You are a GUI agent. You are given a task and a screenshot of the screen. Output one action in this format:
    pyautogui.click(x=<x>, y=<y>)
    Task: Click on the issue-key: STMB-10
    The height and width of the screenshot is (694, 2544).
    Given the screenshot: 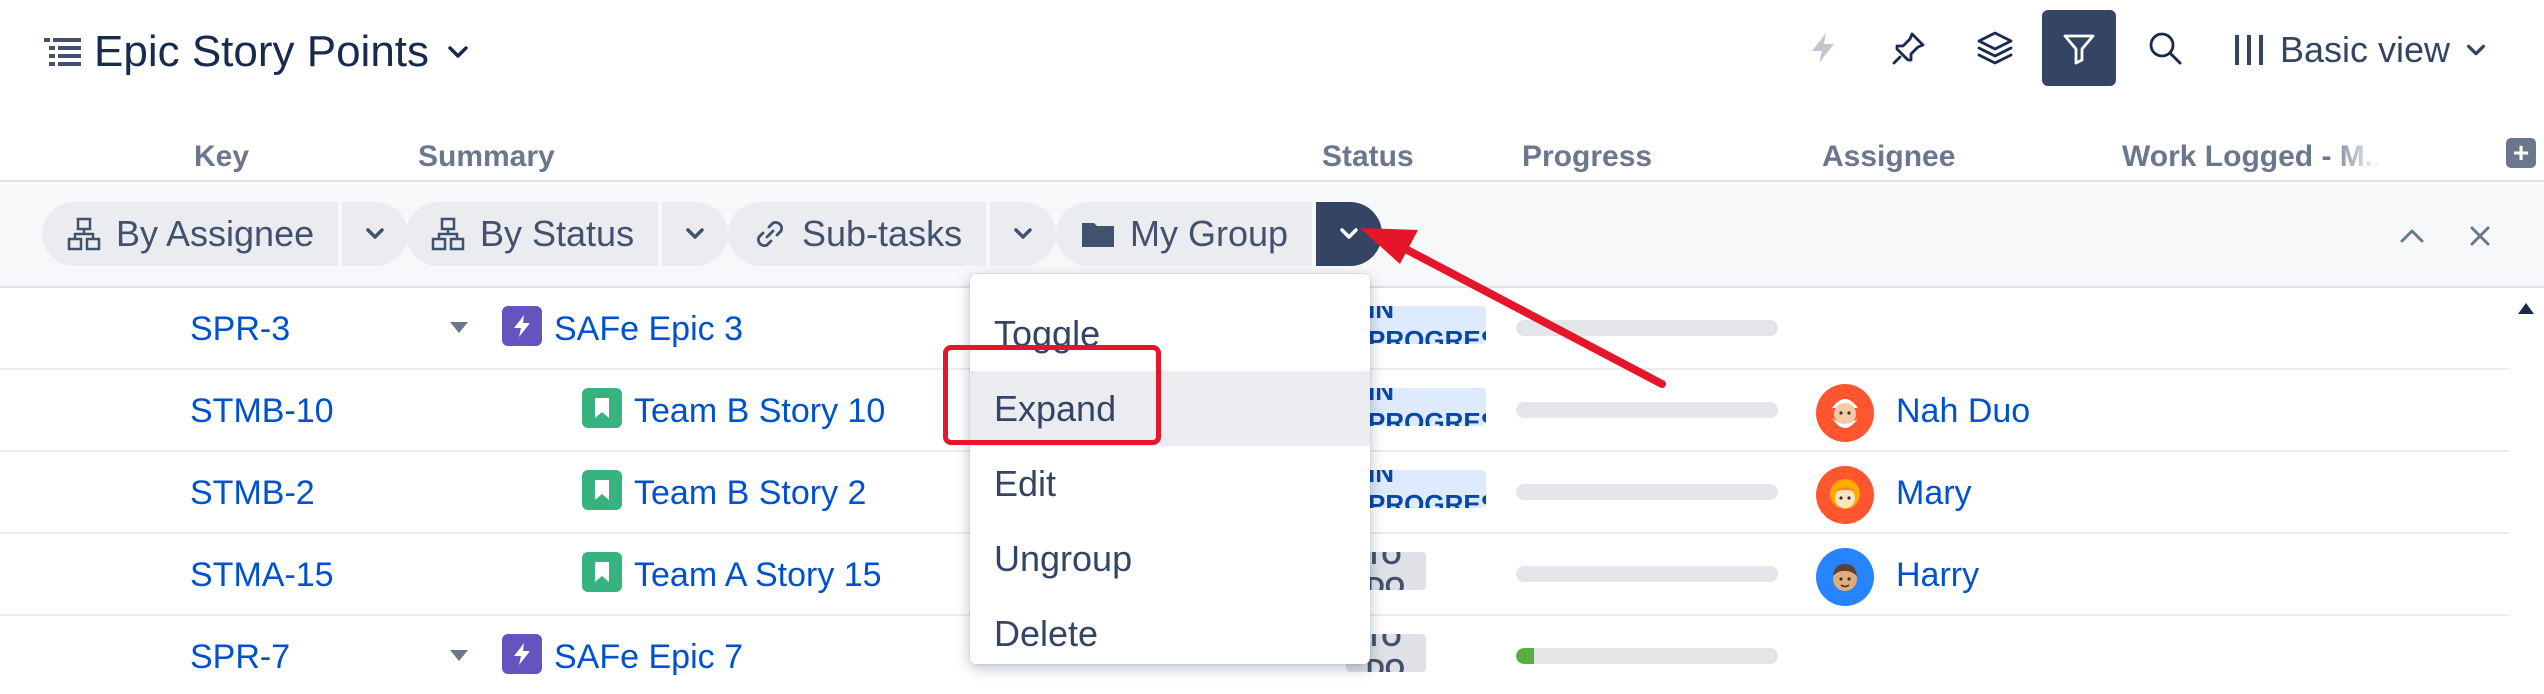 What is the action you would take?
    pyautogui.click(x=262, y=411)
    